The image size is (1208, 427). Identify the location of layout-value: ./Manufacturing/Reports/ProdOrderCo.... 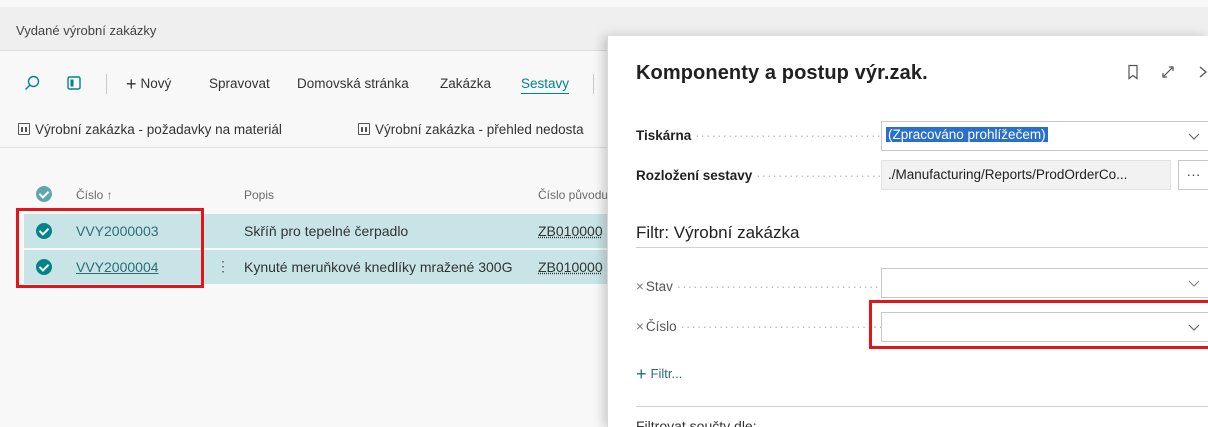
(1008, 174).